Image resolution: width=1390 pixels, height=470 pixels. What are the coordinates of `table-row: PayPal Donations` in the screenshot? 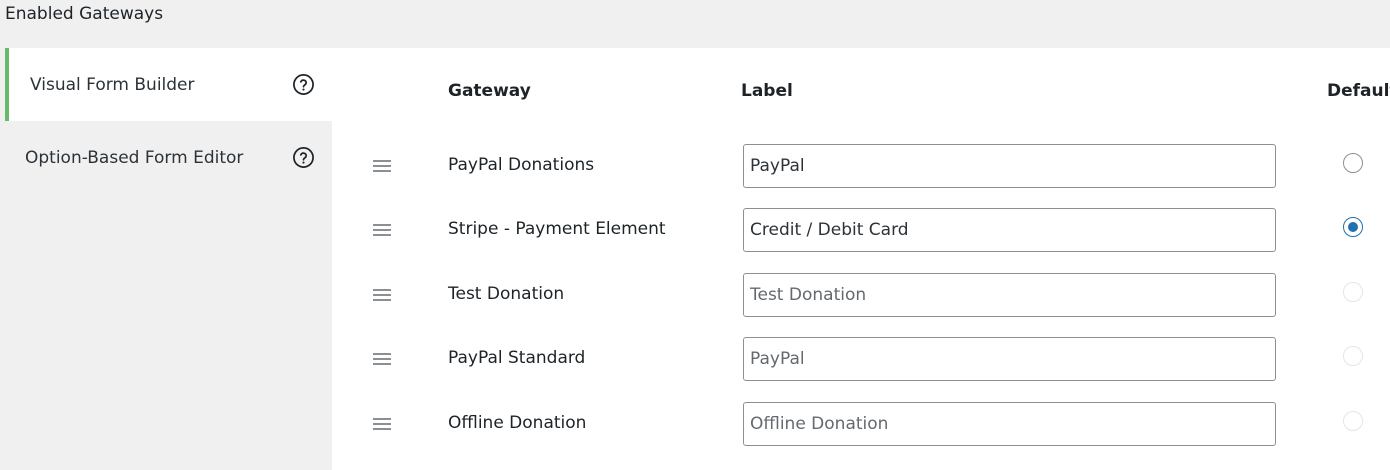 It's located at (861, 166).